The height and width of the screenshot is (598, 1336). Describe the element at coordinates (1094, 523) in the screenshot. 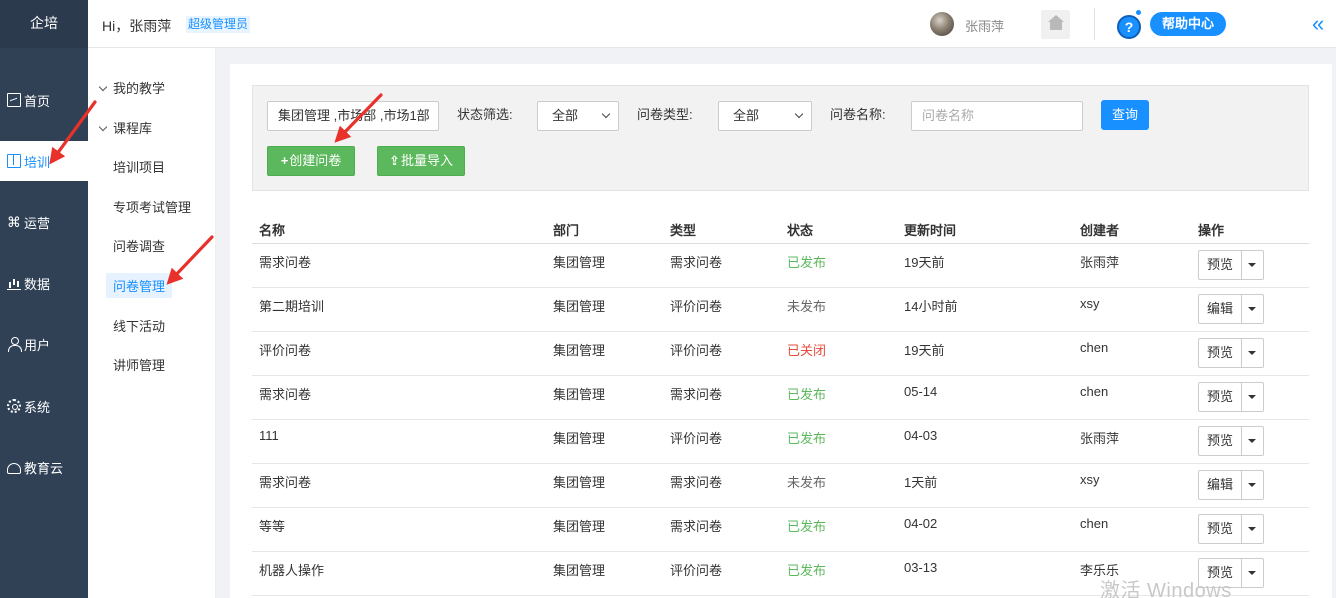

I see `cell-creator: chen` at that location.